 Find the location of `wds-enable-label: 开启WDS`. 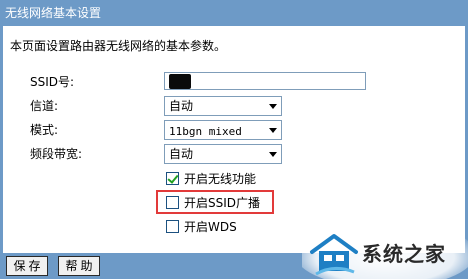

wds-enable-label: 开启WDS is located at coordinates (210, 227).